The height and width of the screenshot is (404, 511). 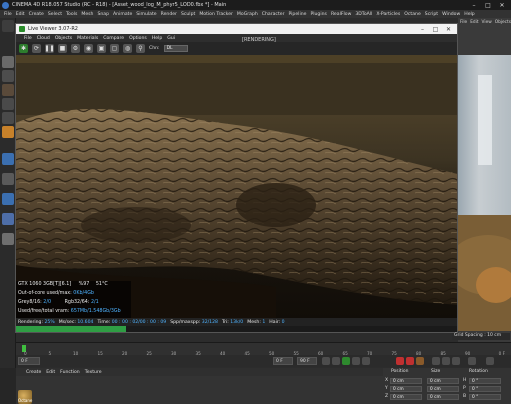 I want to click on mat-menu-edit: Edit, so click(x=50, y=372).